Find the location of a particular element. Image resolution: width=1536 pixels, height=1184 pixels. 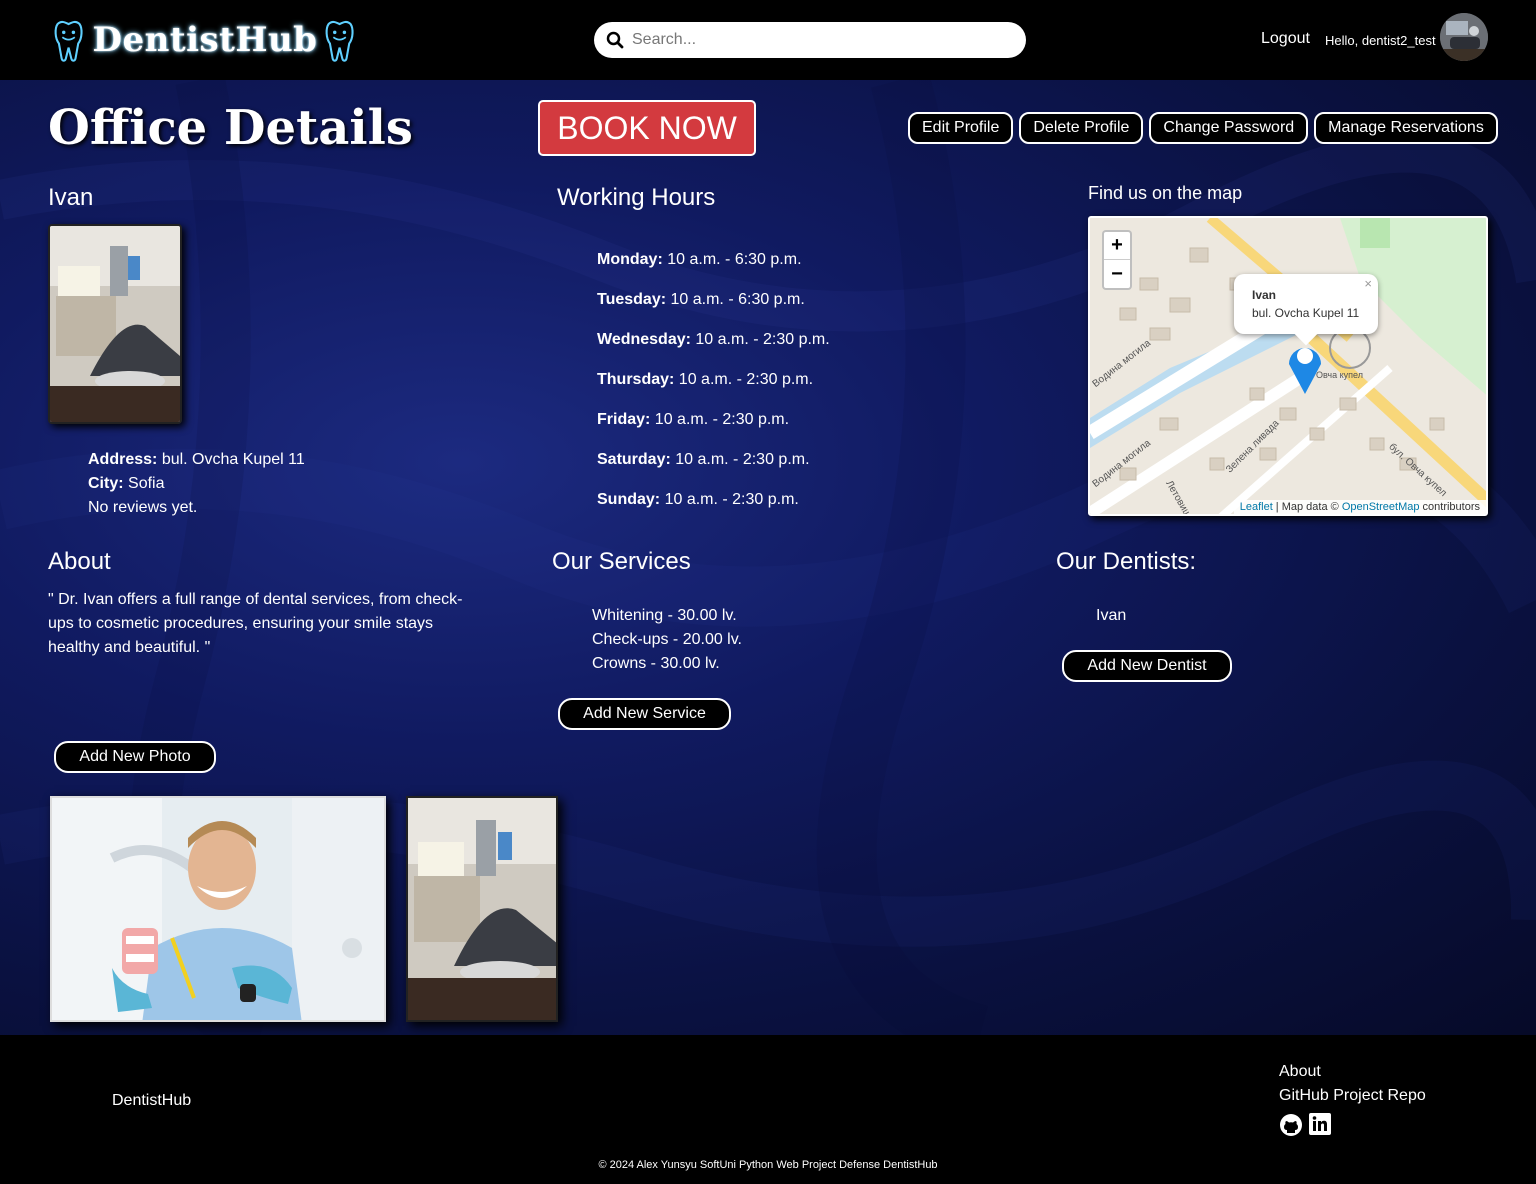

hours-row-thursday: Thursday: 10 a.m. - 2:30 p.m. is located at coordinates (713, 388).